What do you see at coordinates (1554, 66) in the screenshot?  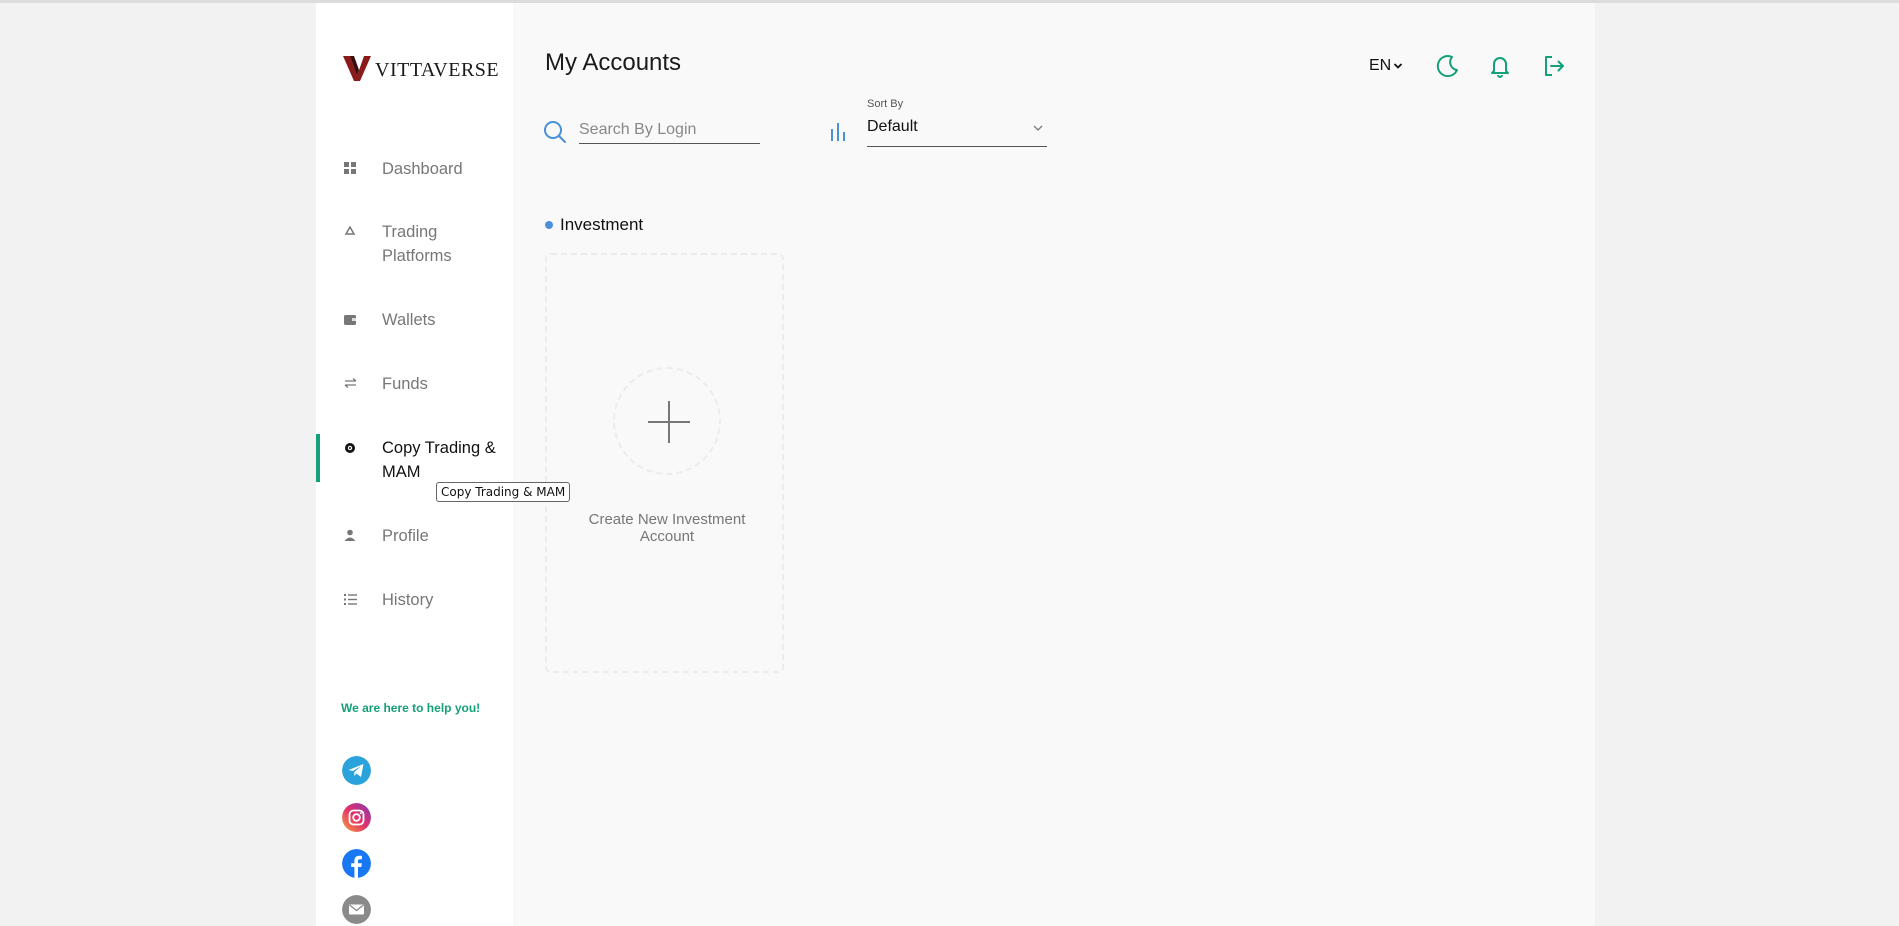 I see `logout-icon` at bounding box center [1554, 66].